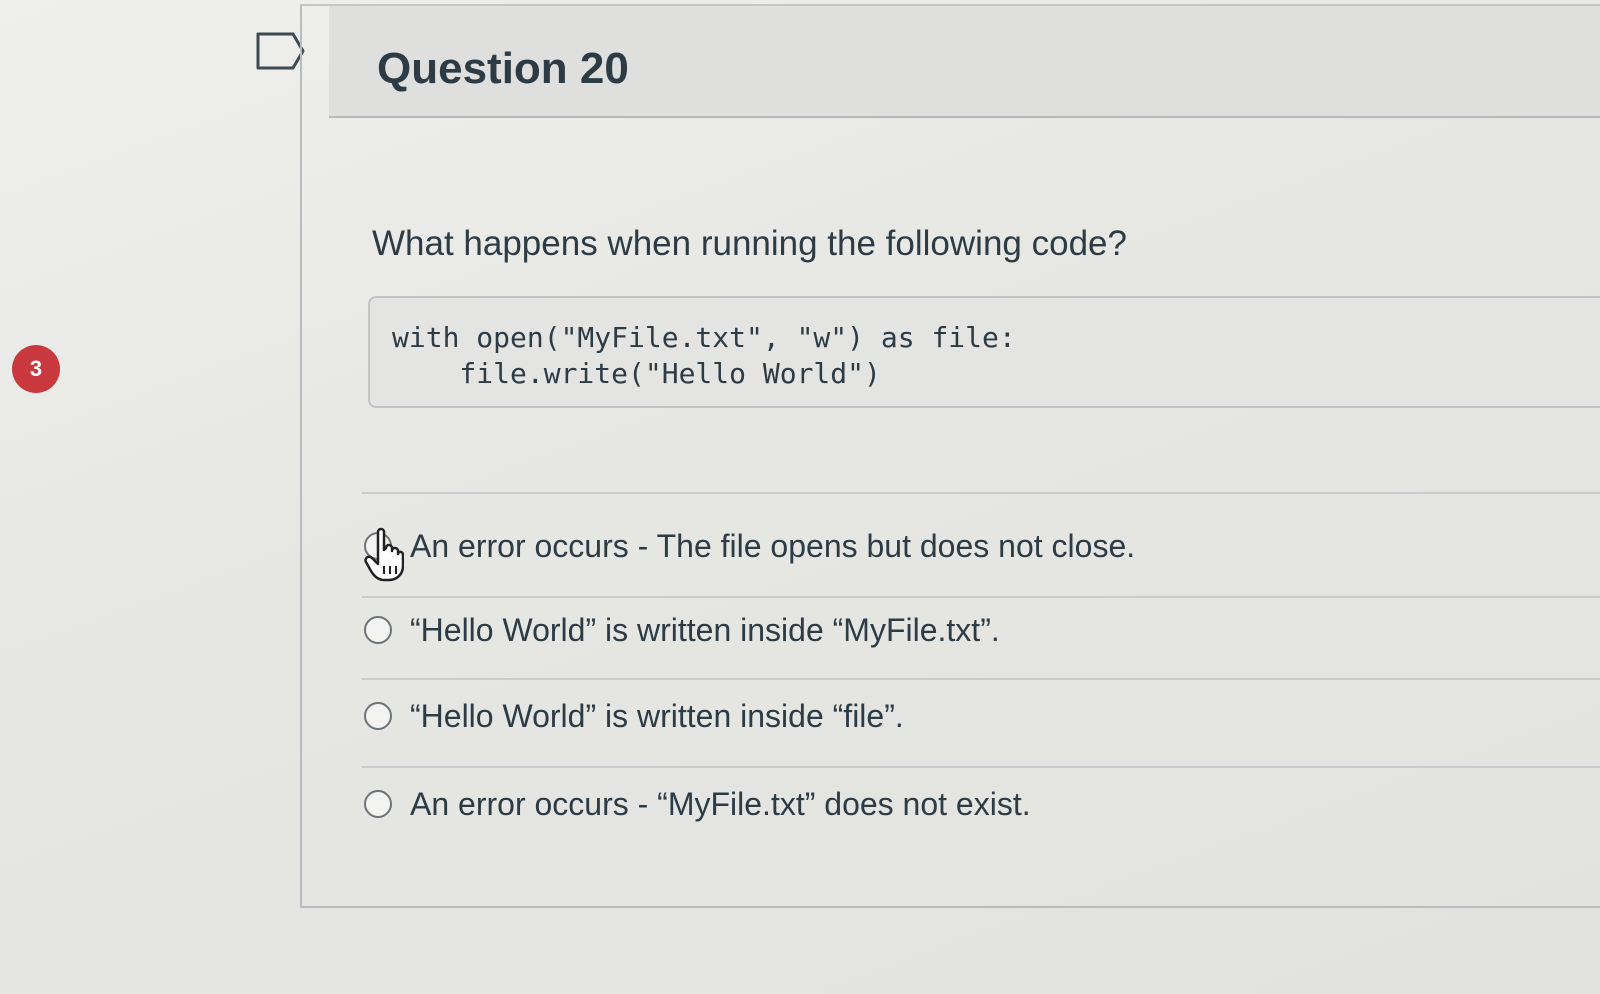 The height and width of the screenshot is (994, 1600). I want to click on notification-badge: 3, so click(36, 369).